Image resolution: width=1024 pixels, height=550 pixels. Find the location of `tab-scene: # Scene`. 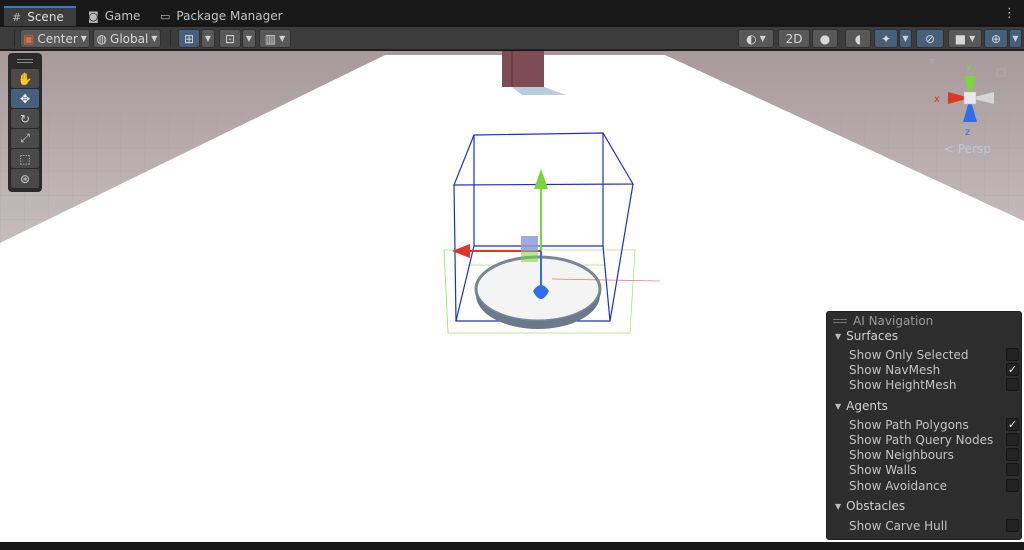

tab-scene: # Scene is located at coordinates (40, 16).